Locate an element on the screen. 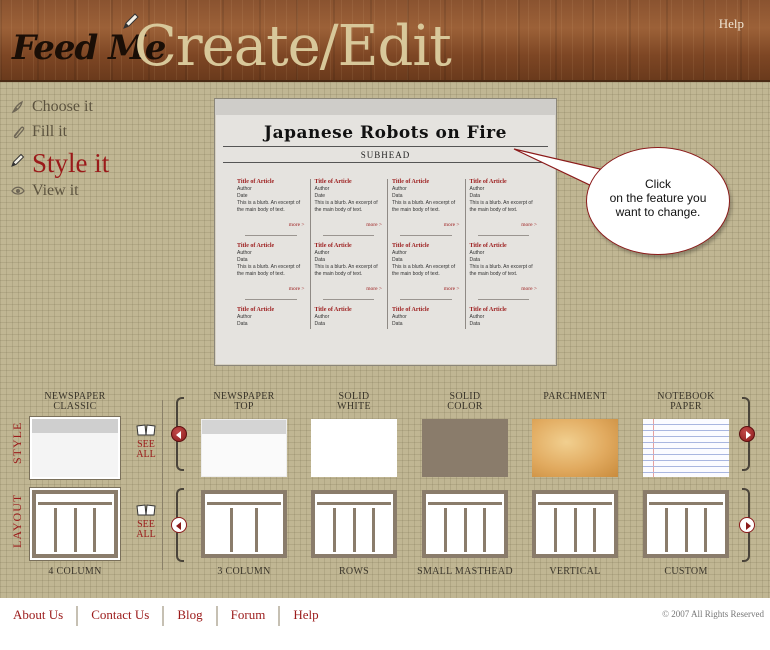  arrow-left-icon is located at coordinates (178, 435).